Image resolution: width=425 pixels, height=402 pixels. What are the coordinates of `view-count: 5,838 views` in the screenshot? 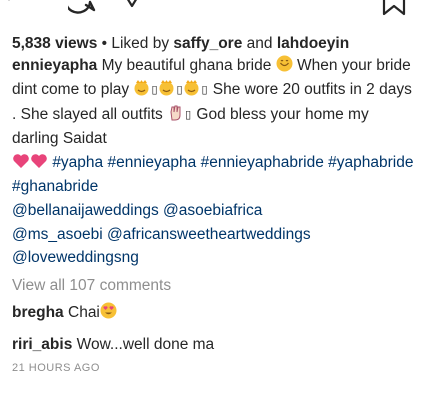 It's located at (54, 43).